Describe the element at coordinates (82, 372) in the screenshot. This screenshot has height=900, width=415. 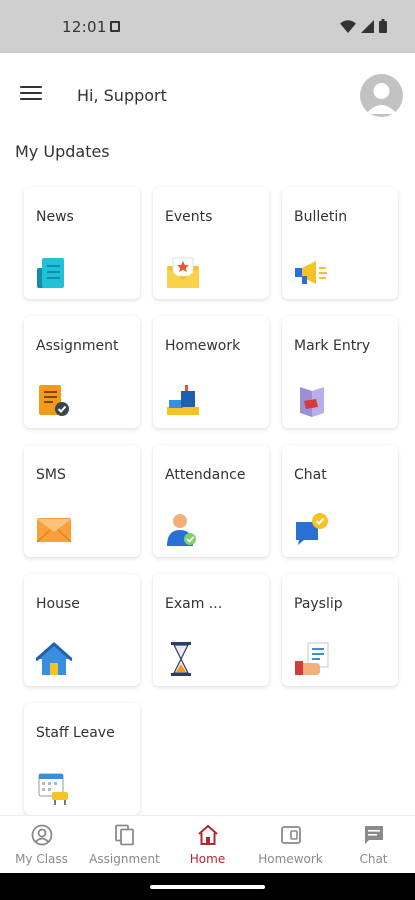
I see `tile-assignment: Assignment` at that location.